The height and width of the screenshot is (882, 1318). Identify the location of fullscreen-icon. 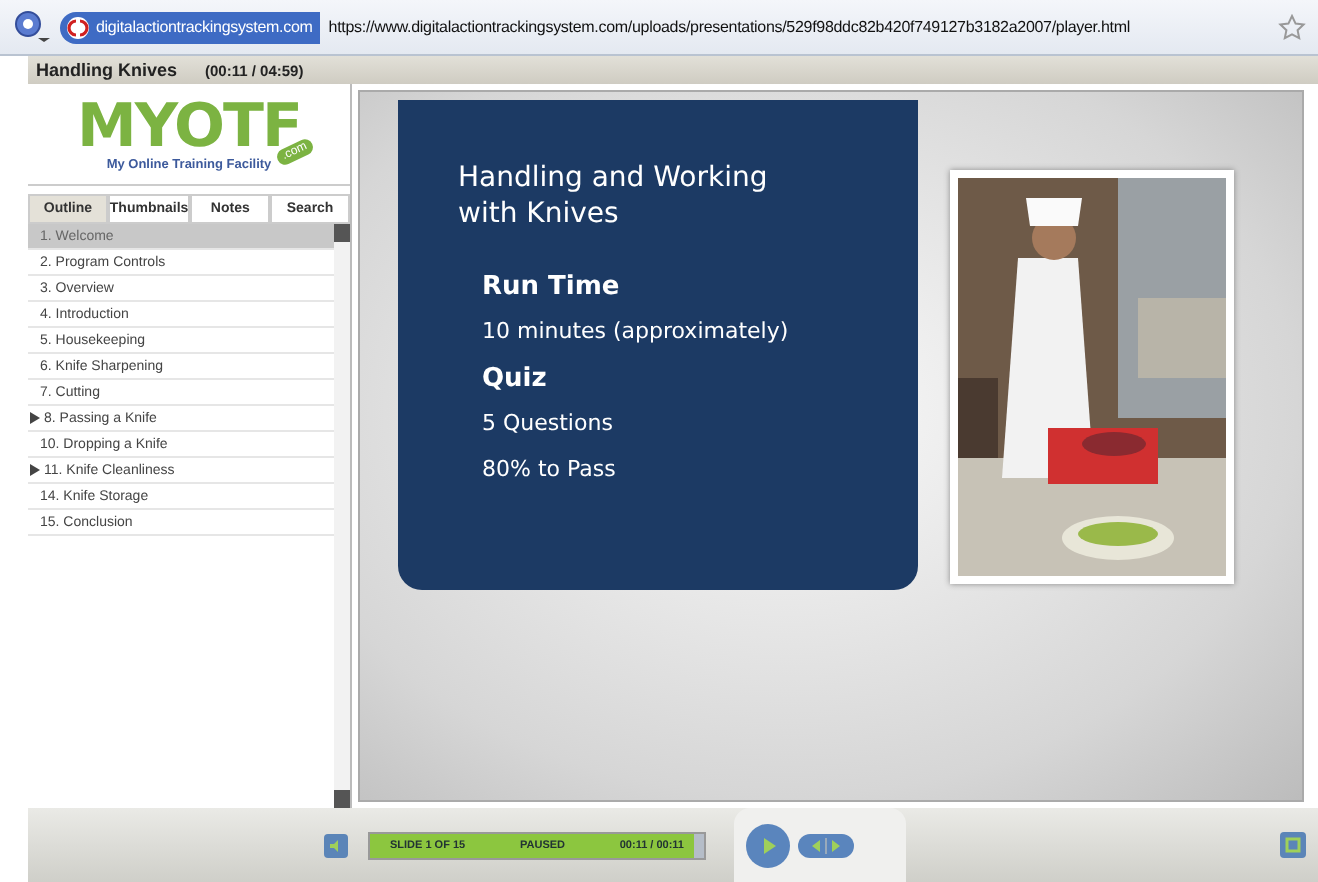
(1293, 845).